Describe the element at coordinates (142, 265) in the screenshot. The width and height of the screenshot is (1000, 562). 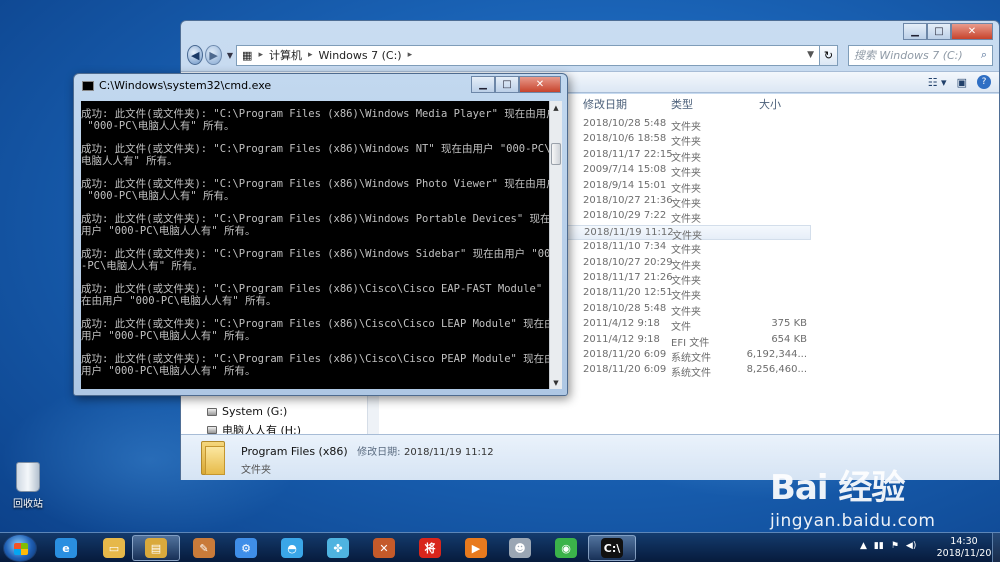
I see `console-line: -PC\电脑人人有" 所有。` at that location.